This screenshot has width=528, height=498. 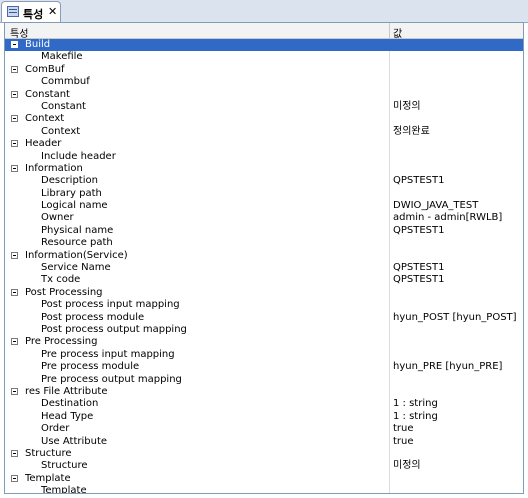 What do you see at coordinates (61, 342) in the screenshot?
I see `category-label: Pre Processing` at bounding box center [61, 342].